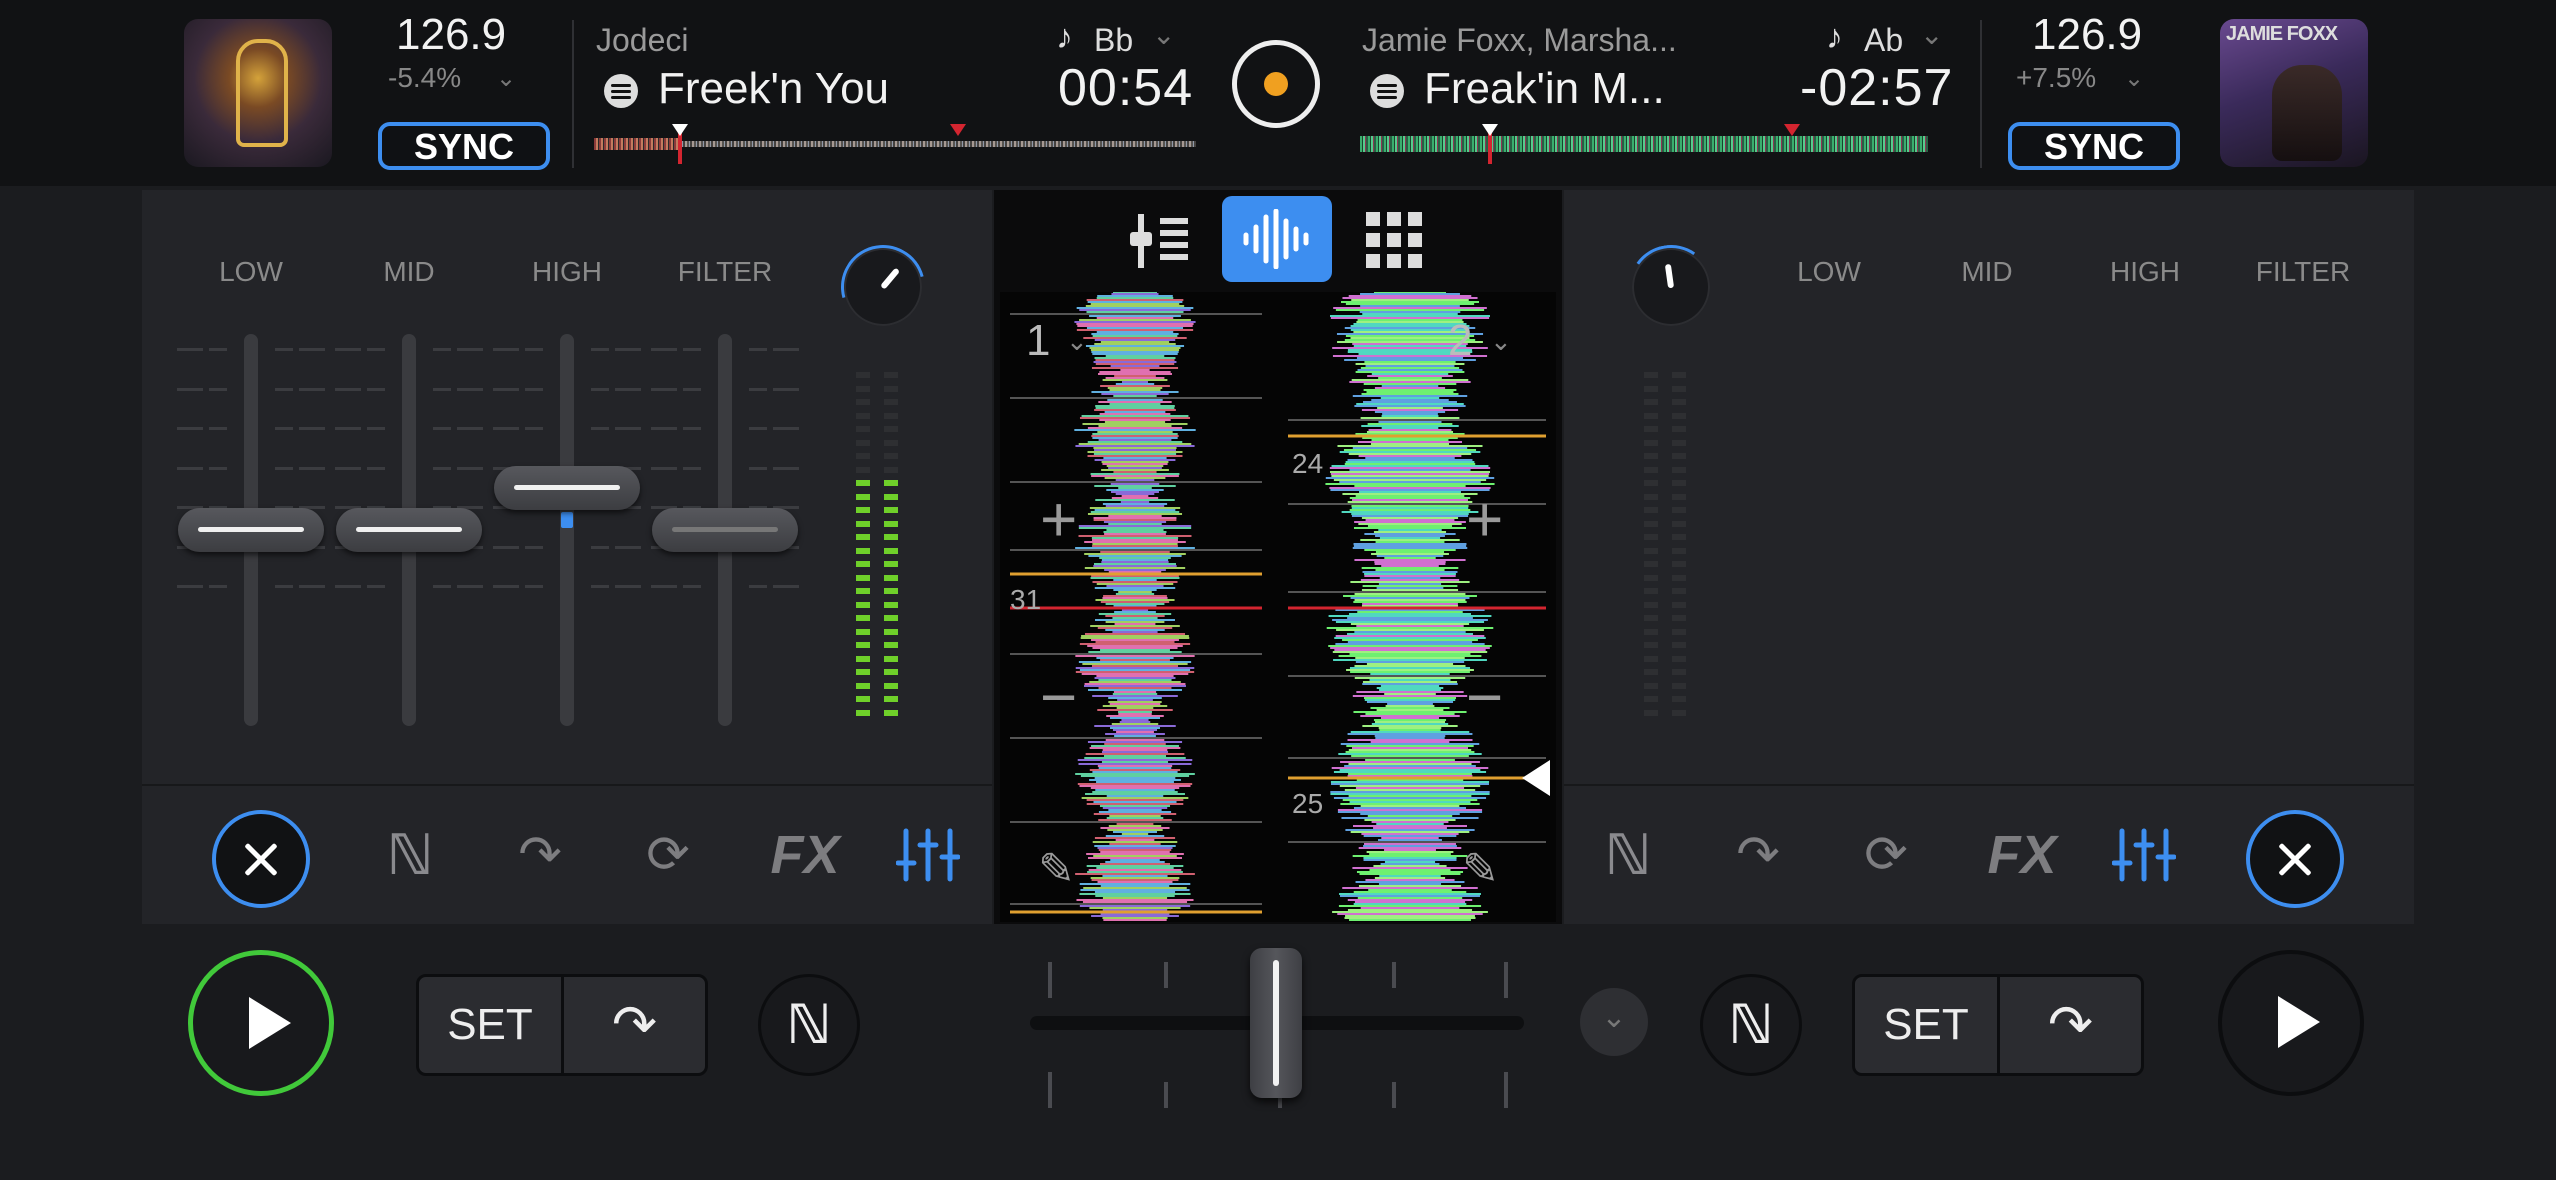 The height and width of the screenshot is (1180, 2556). Describe the element at coordinates (1758, 855) in the screenshot. I see `deck2-cue-jump-icon: ↷` at that location.